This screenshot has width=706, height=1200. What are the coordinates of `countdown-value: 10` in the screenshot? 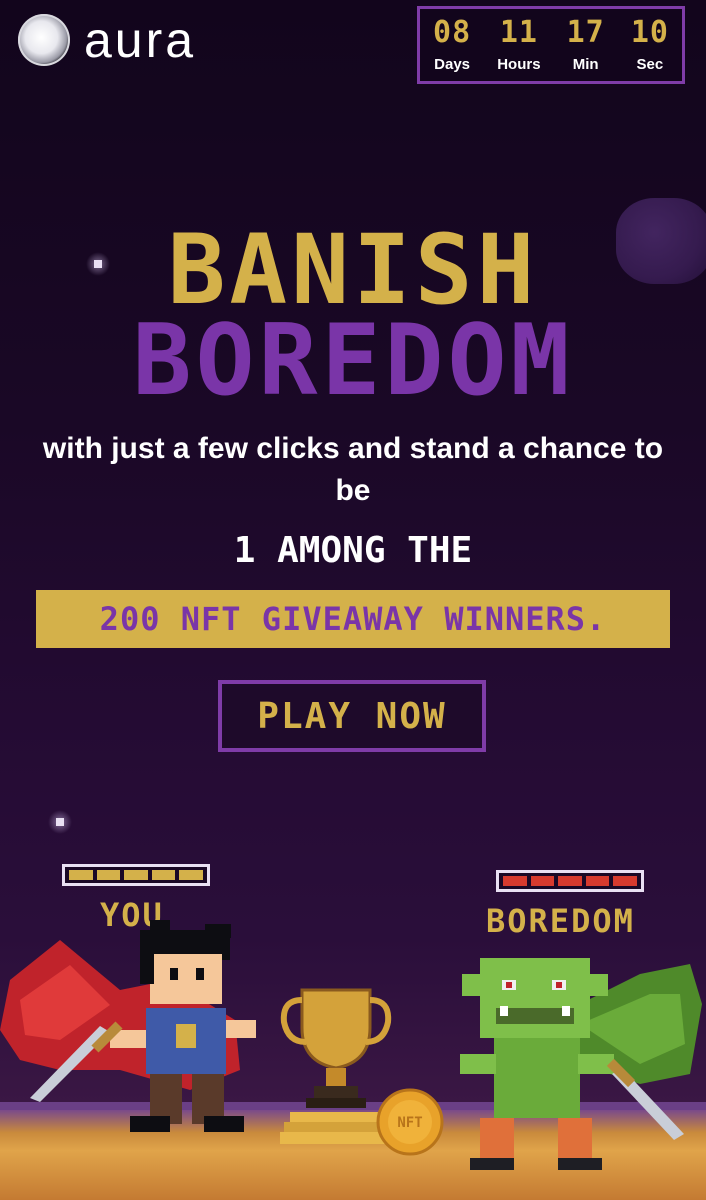 It's located at (649, 32).